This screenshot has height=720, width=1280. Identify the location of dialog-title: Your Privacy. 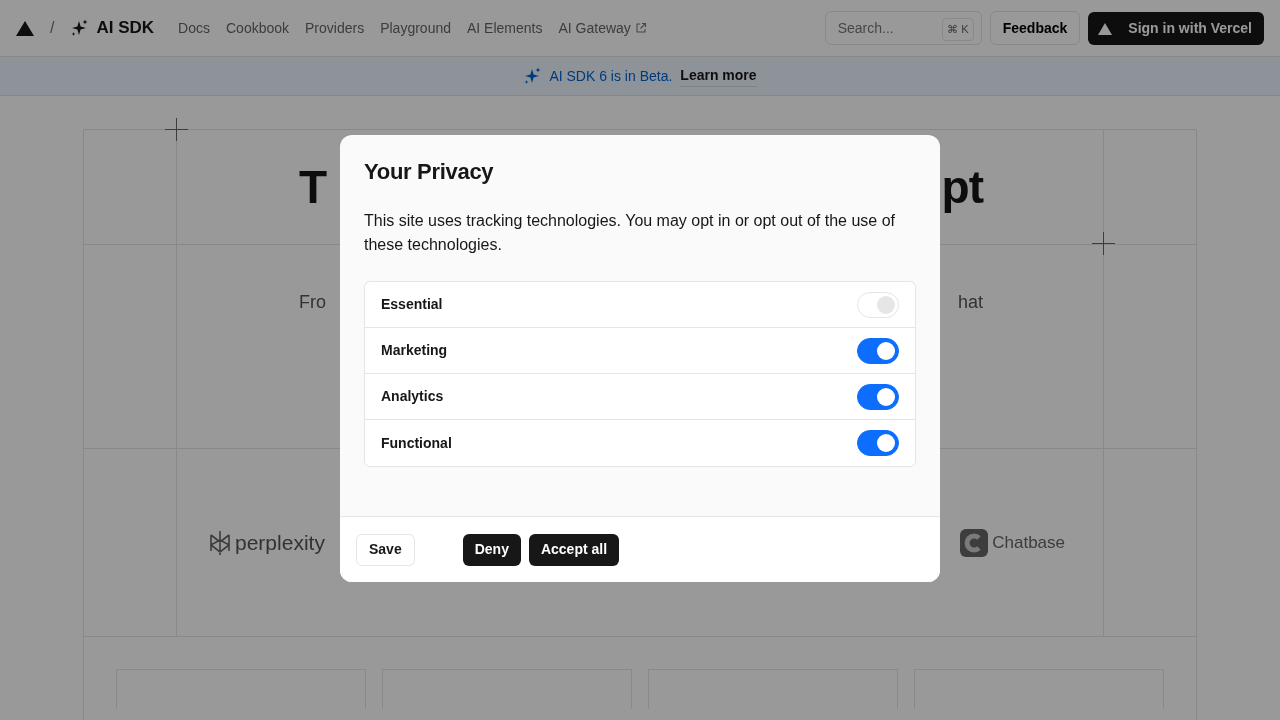
(429, 172).